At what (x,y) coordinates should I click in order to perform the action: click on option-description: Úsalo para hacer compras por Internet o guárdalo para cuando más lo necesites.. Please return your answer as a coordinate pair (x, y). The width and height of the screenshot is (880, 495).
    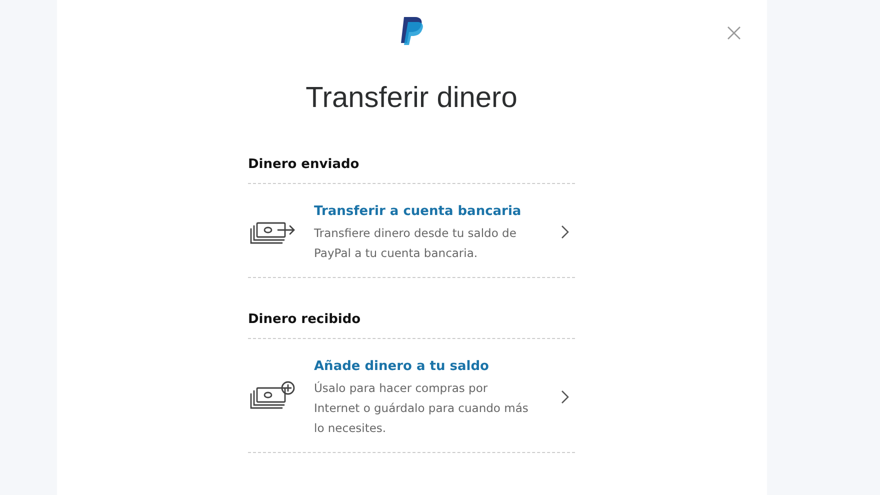
    Looking at the image, I should click on (421, 408).